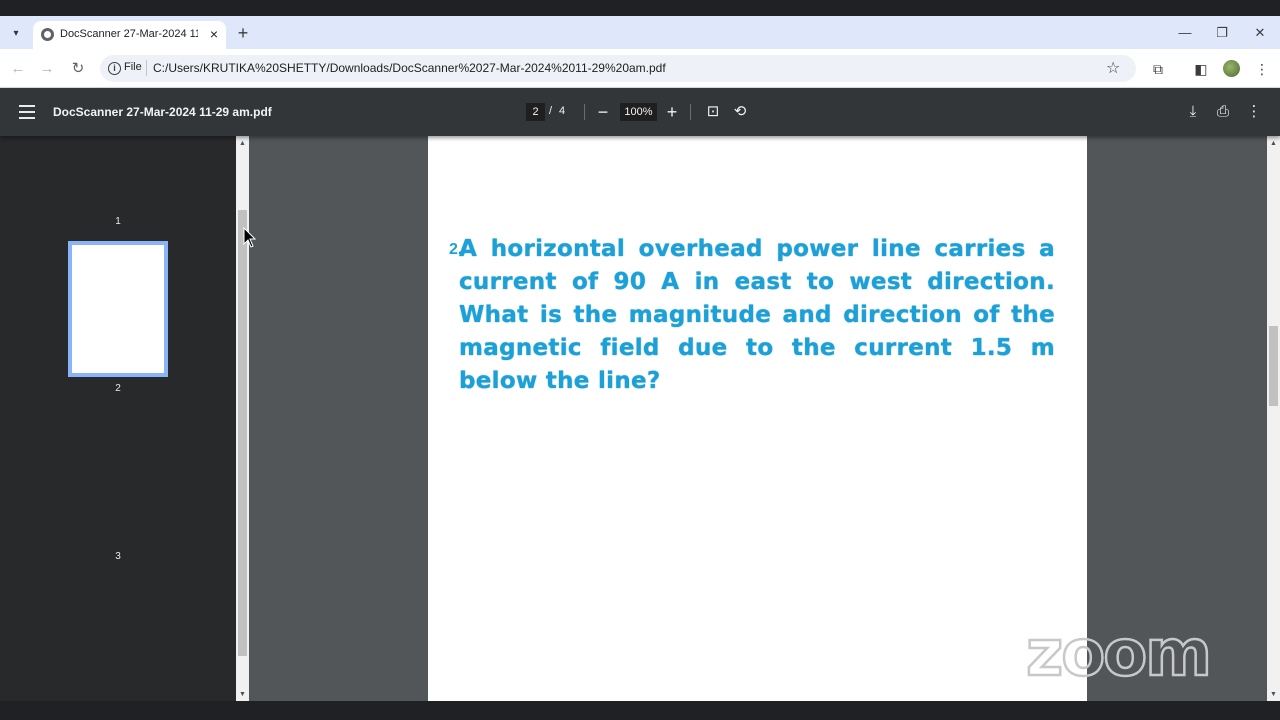  Describe the element at coordinates (1201, 69) in the screenshot. I see `side-panel-icon: ◧` at that location.